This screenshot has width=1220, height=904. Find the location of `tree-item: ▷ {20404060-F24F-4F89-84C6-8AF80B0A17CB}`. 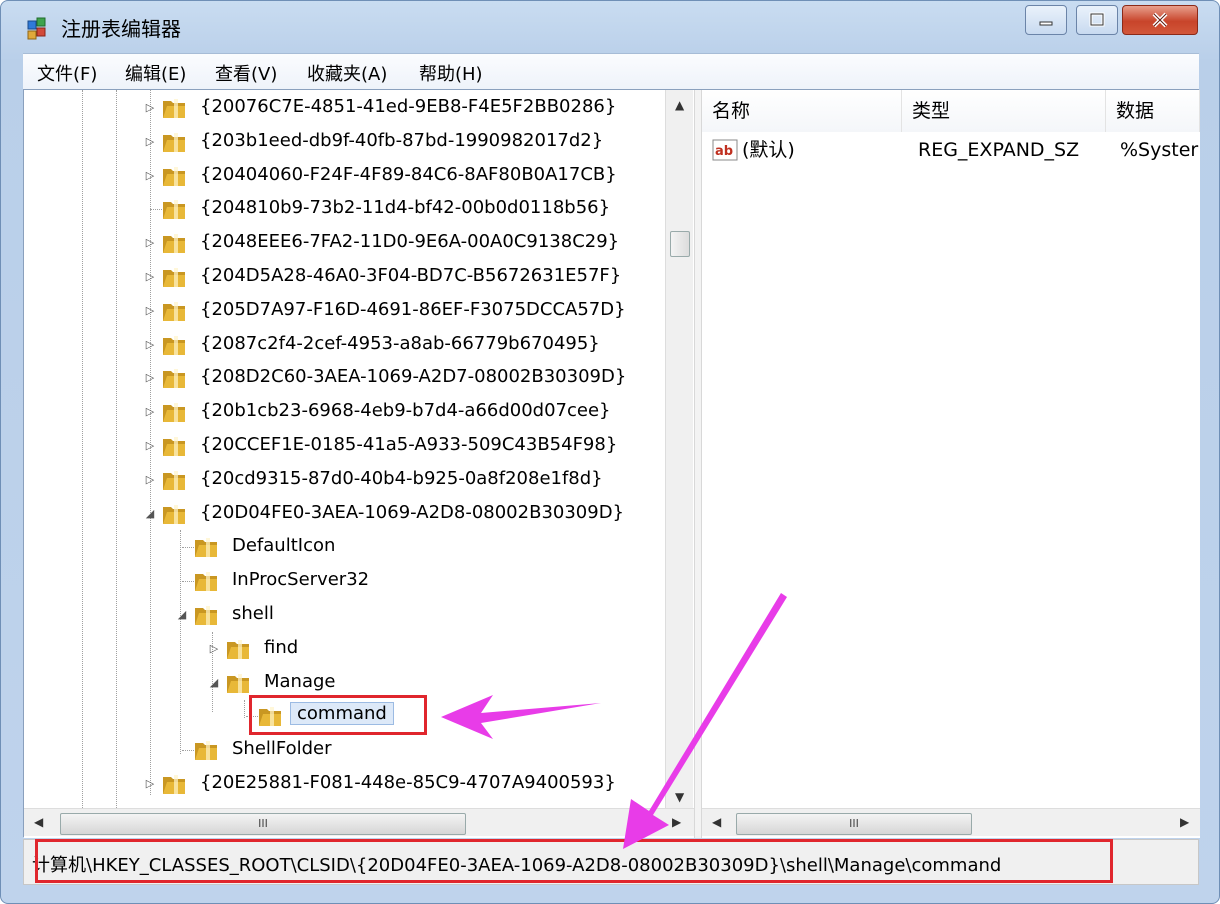

tree-item: ▷ {20404060-F24F-4F89-84C6-8AF80B0A17CB} is located at coordinates (344, 176).